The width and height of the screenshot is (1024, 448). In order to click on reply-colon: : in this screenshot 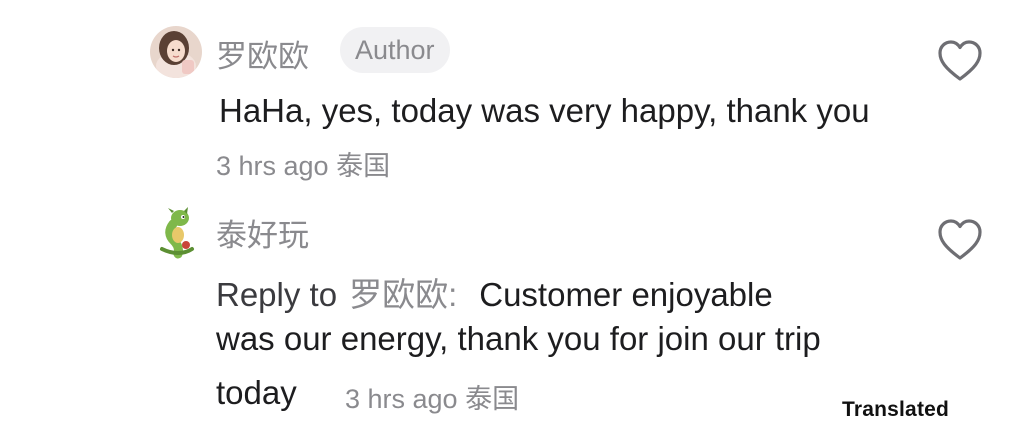, I will do `click(453, 294)`.